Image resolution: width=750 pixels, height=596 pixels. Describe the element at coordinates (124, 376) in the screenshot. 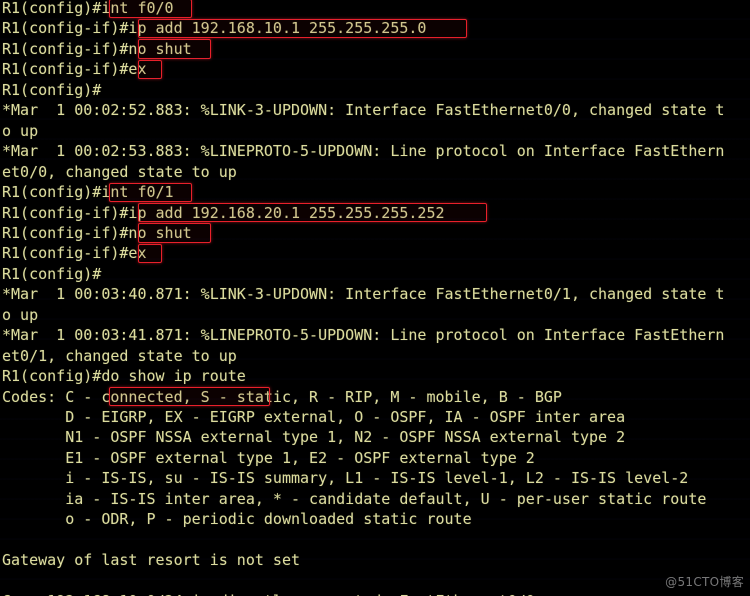

I see `terminal-line: R1(config)#do show ip route` at that location.